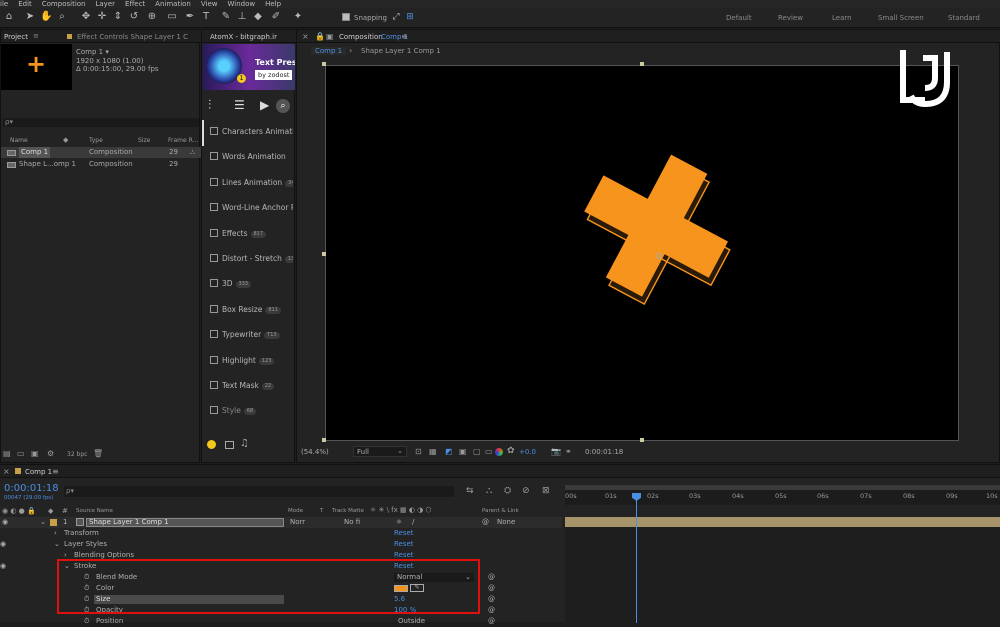 The image size is (1000, 627). Describe the element at coordinates (229, 445) in the screenshot. I see `preview-icon` at that location.